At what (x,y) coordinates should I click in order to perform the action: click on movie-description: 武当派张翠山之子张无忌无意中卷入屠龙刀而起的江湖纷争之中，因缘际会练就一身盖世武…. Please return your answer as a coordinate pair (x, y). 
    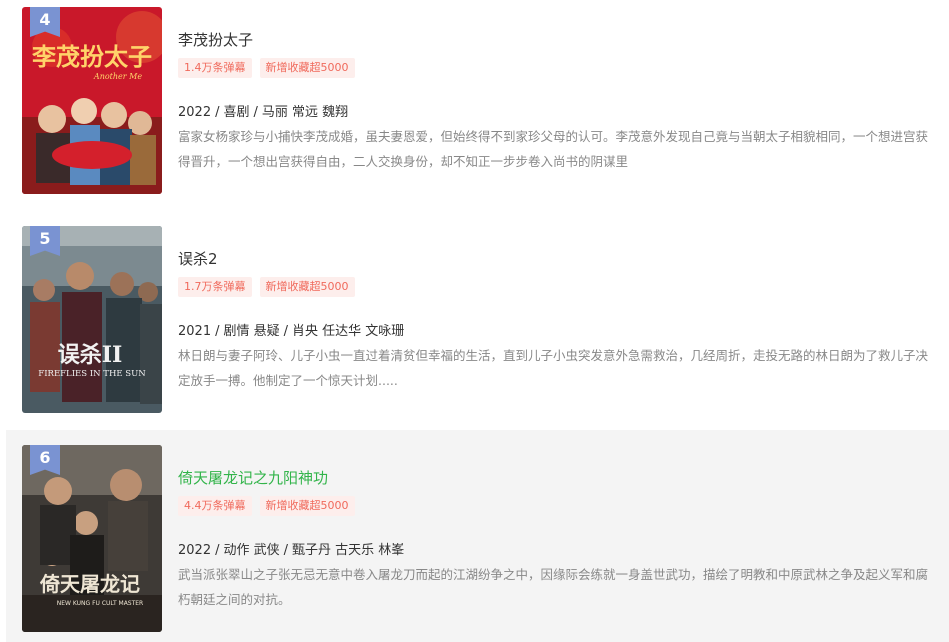
    Looking at the image, I should click on (553, 587).